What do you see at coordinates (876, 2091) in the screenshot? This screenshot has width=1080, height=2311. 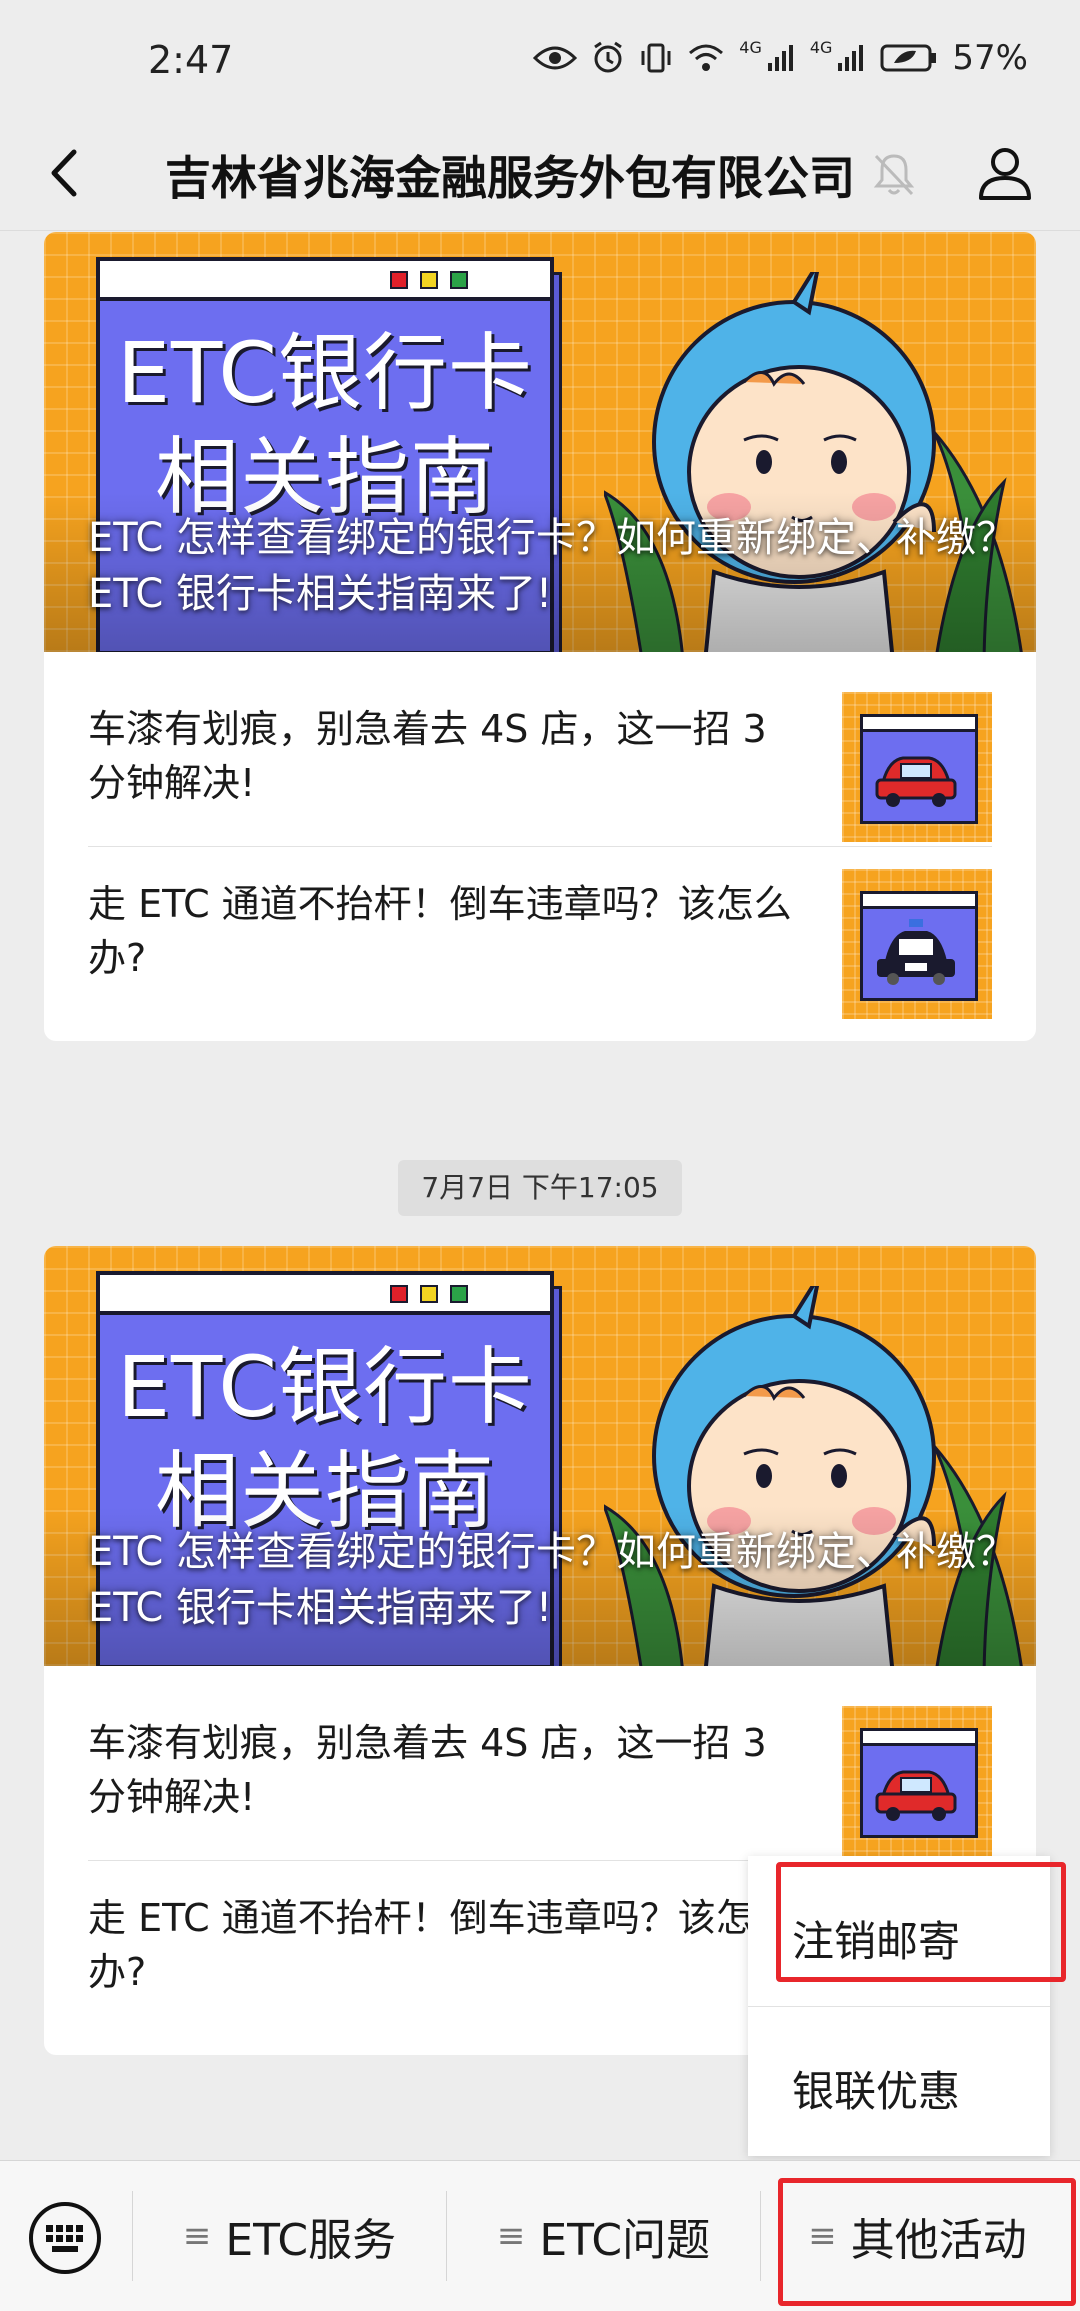 I see `menu-item-label: 银联优惠` at bounding box center [876, 2091].